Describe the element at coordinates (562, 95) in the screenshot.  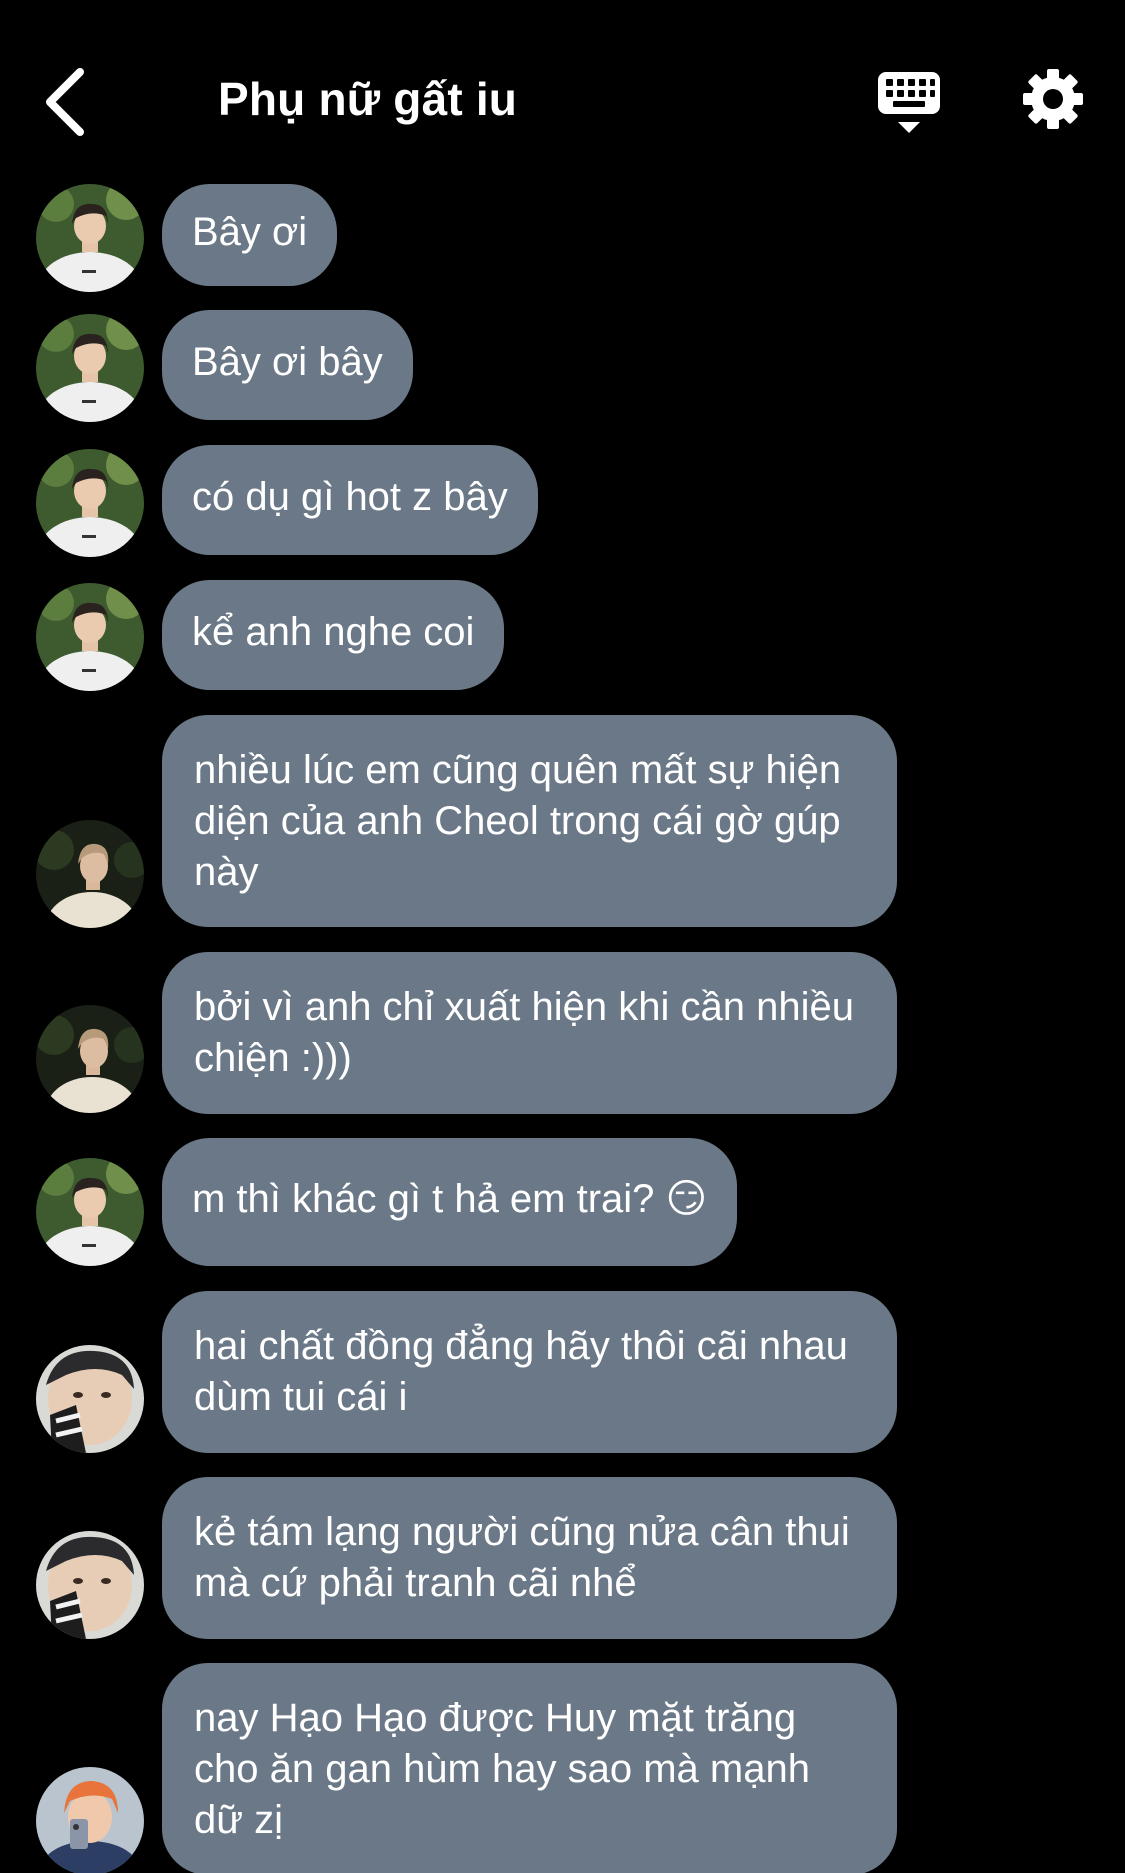
I see `chat-header: Phụ nữ gất iu` at that location.